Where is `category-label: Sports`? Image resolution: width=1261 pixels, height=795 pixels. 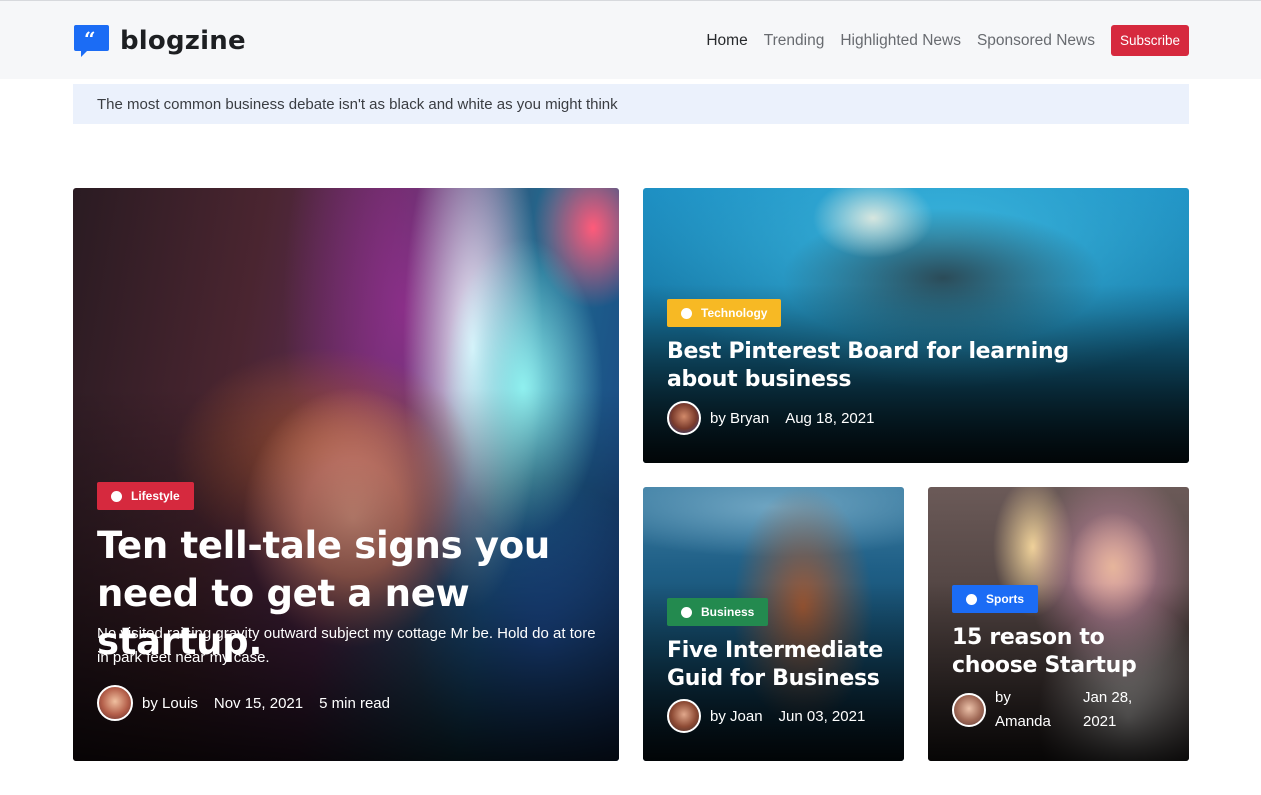 category-label: Sports is located at coordinates (1005, 599).